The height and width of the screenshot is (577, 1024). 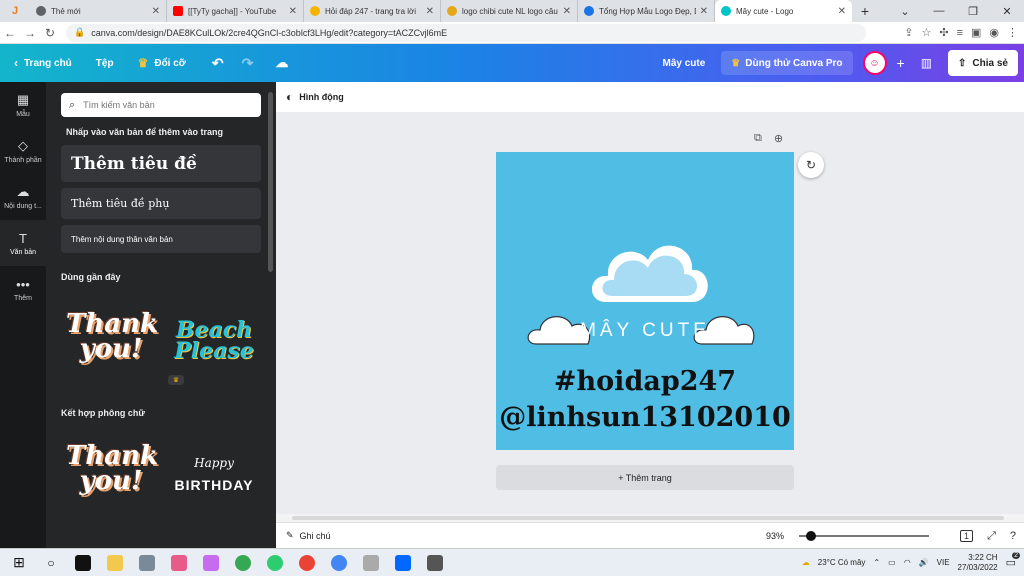 What do you see at coordinates (1012, 32) in the screenshot?
I see `menu-icon: ⋮` at bounding box center [1012, 32].